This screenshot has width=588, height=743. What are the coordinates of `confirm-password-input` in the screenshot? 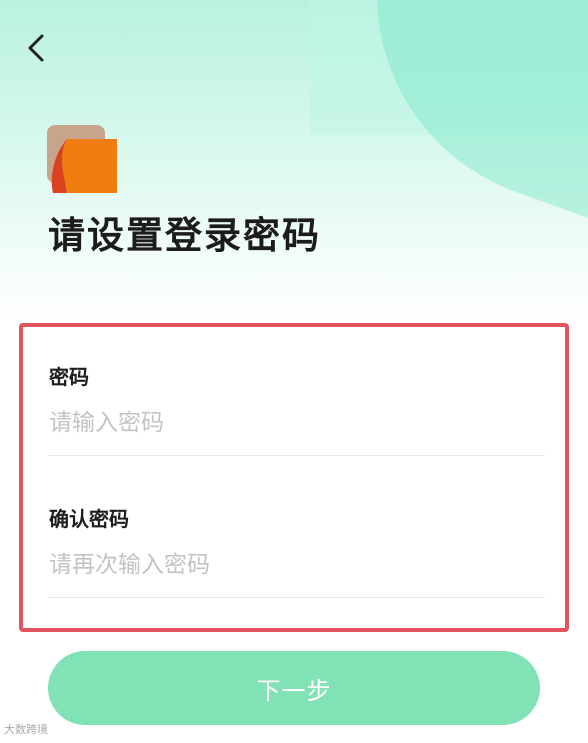 It's located at (296, 565).